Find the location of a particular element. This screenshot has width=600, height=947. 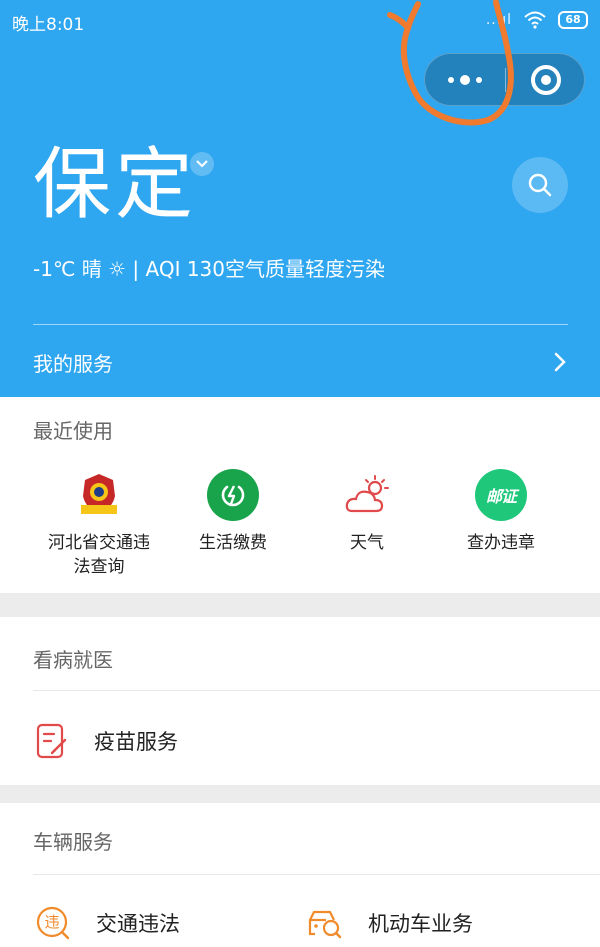

app-weather: 天气 is located at coordinates (367, 512).